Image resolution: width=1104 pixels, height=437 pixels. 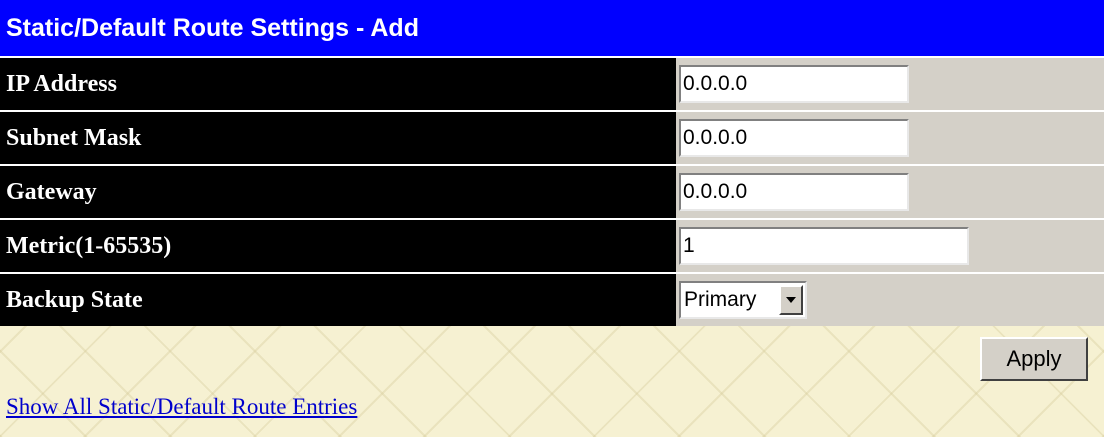 What do you see at coordinates (720, 299) in the screenshot?
I see `backup-state-selected-value: Primary` at bounding box center [720, 299].